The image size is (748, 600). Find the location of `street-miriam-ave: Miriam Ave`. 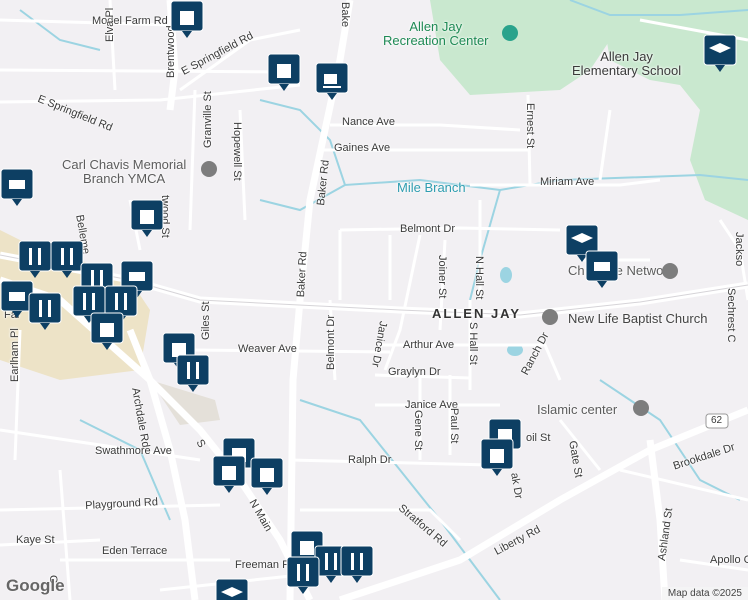

street-miriam-ave: Miriam Ave is located at coordinates (567, 182).